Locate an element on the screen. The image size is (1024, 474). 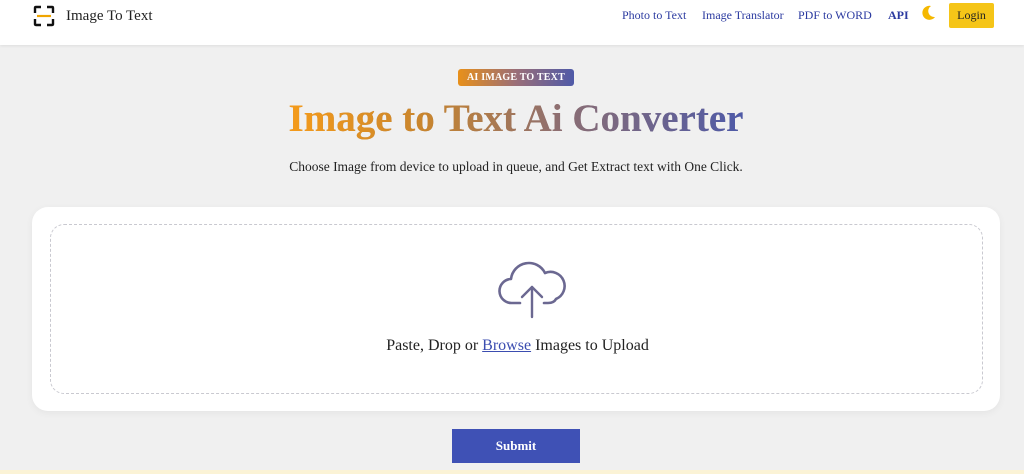
nav-image-translator: Image Translator is located at coordinates (743, 15).